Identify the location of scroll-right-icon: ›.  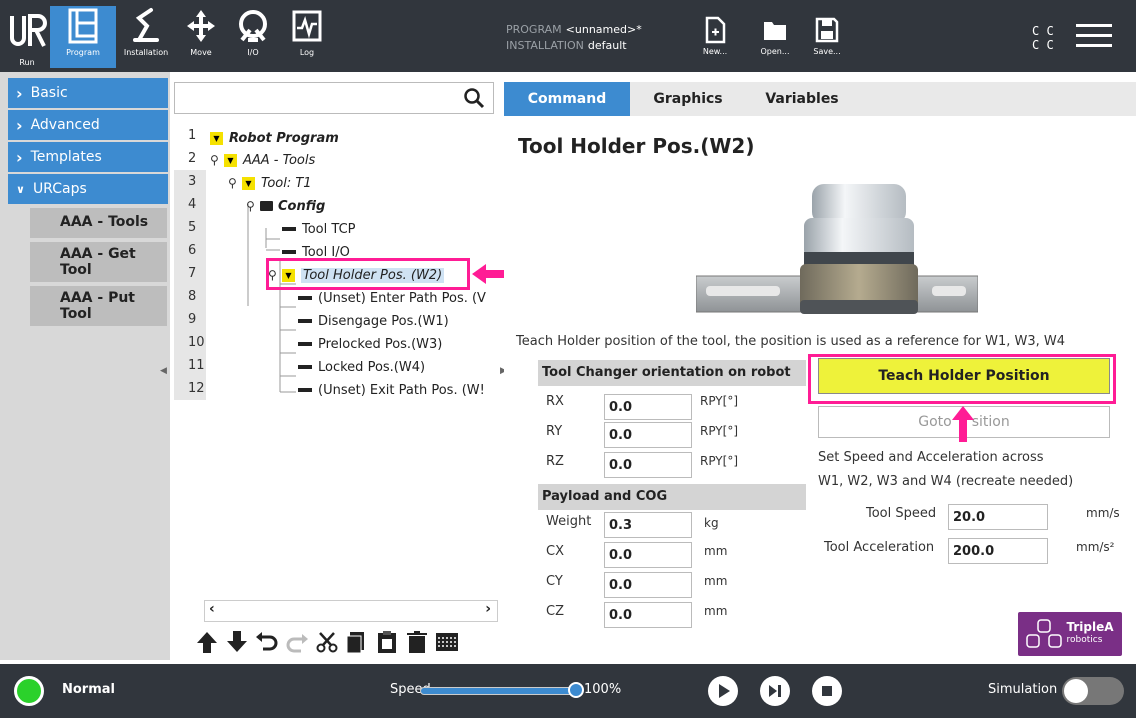
(488, 609).